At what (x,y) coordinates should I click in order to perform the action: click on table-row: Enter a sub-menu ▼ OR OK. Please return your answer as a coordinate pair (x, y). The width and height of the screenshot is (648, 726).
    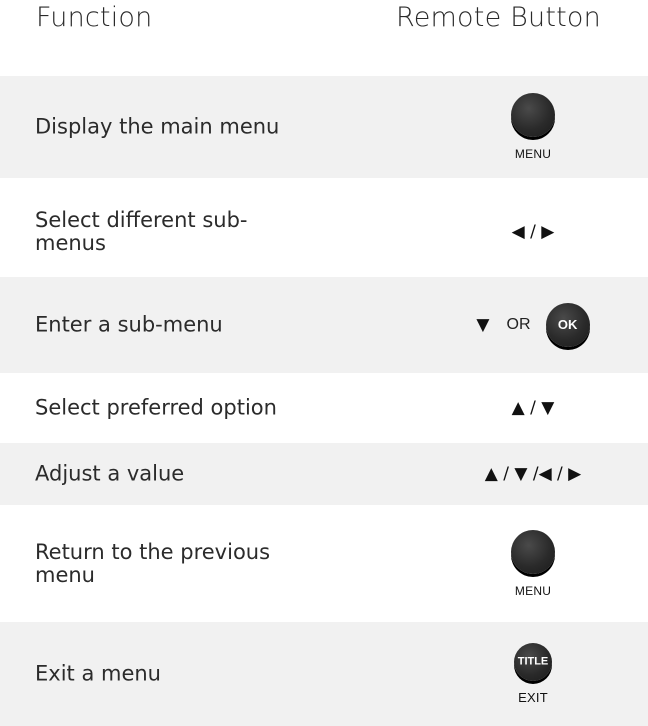
    Looking at the image, I should click on (324, 325).